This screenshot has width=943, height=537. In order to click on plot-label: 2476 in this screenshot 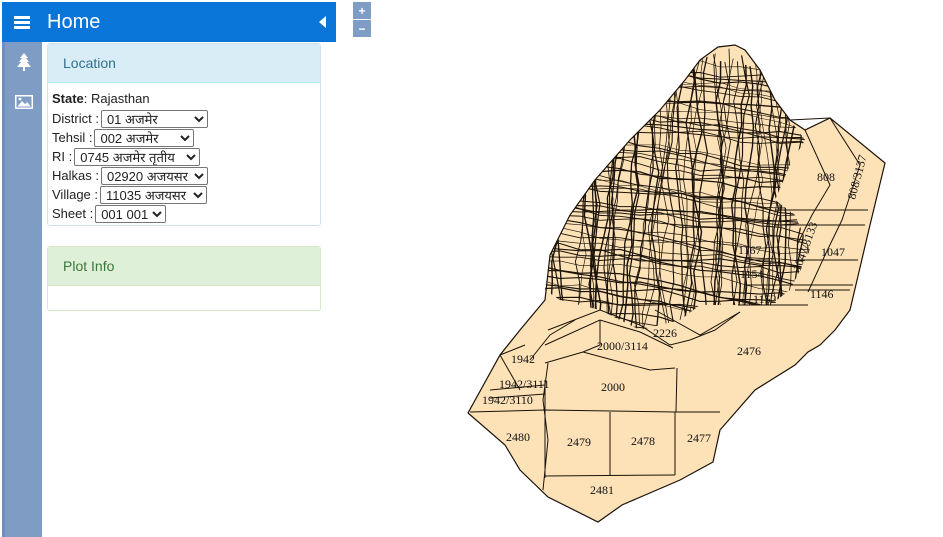, I will do `click(749, 351)`.